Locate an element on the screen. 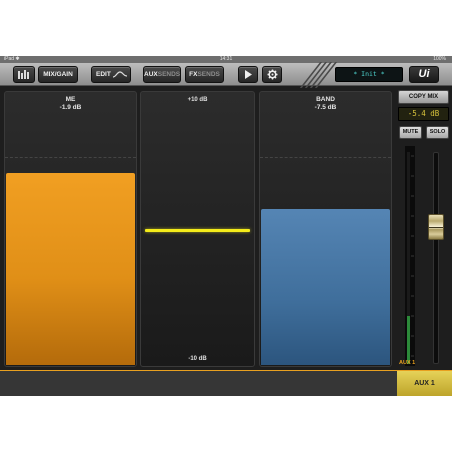 This screenshot has height=452, width=452. play-button is located at coordinates (248, 74).